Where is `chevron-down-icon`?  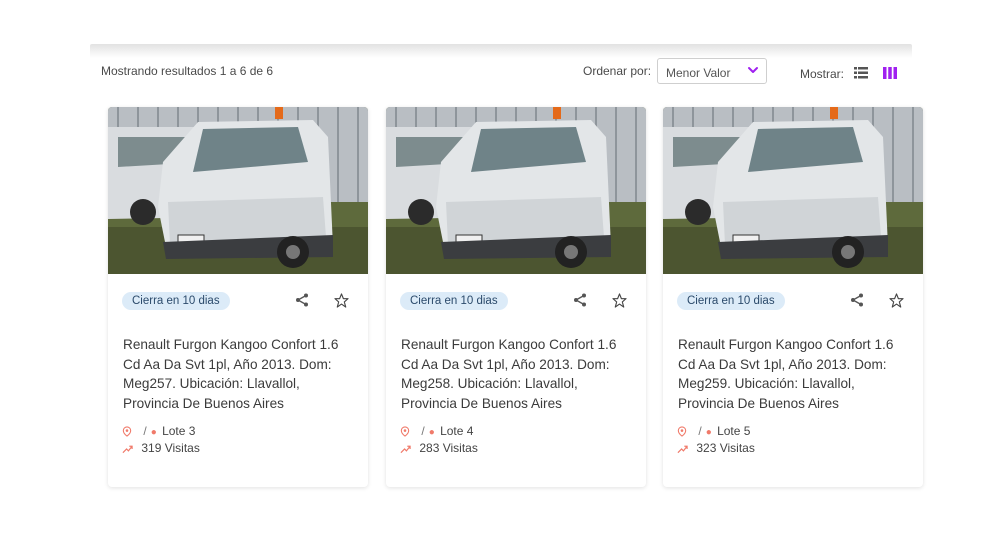 chevron-down-icon is located at coordinates (753, 70).